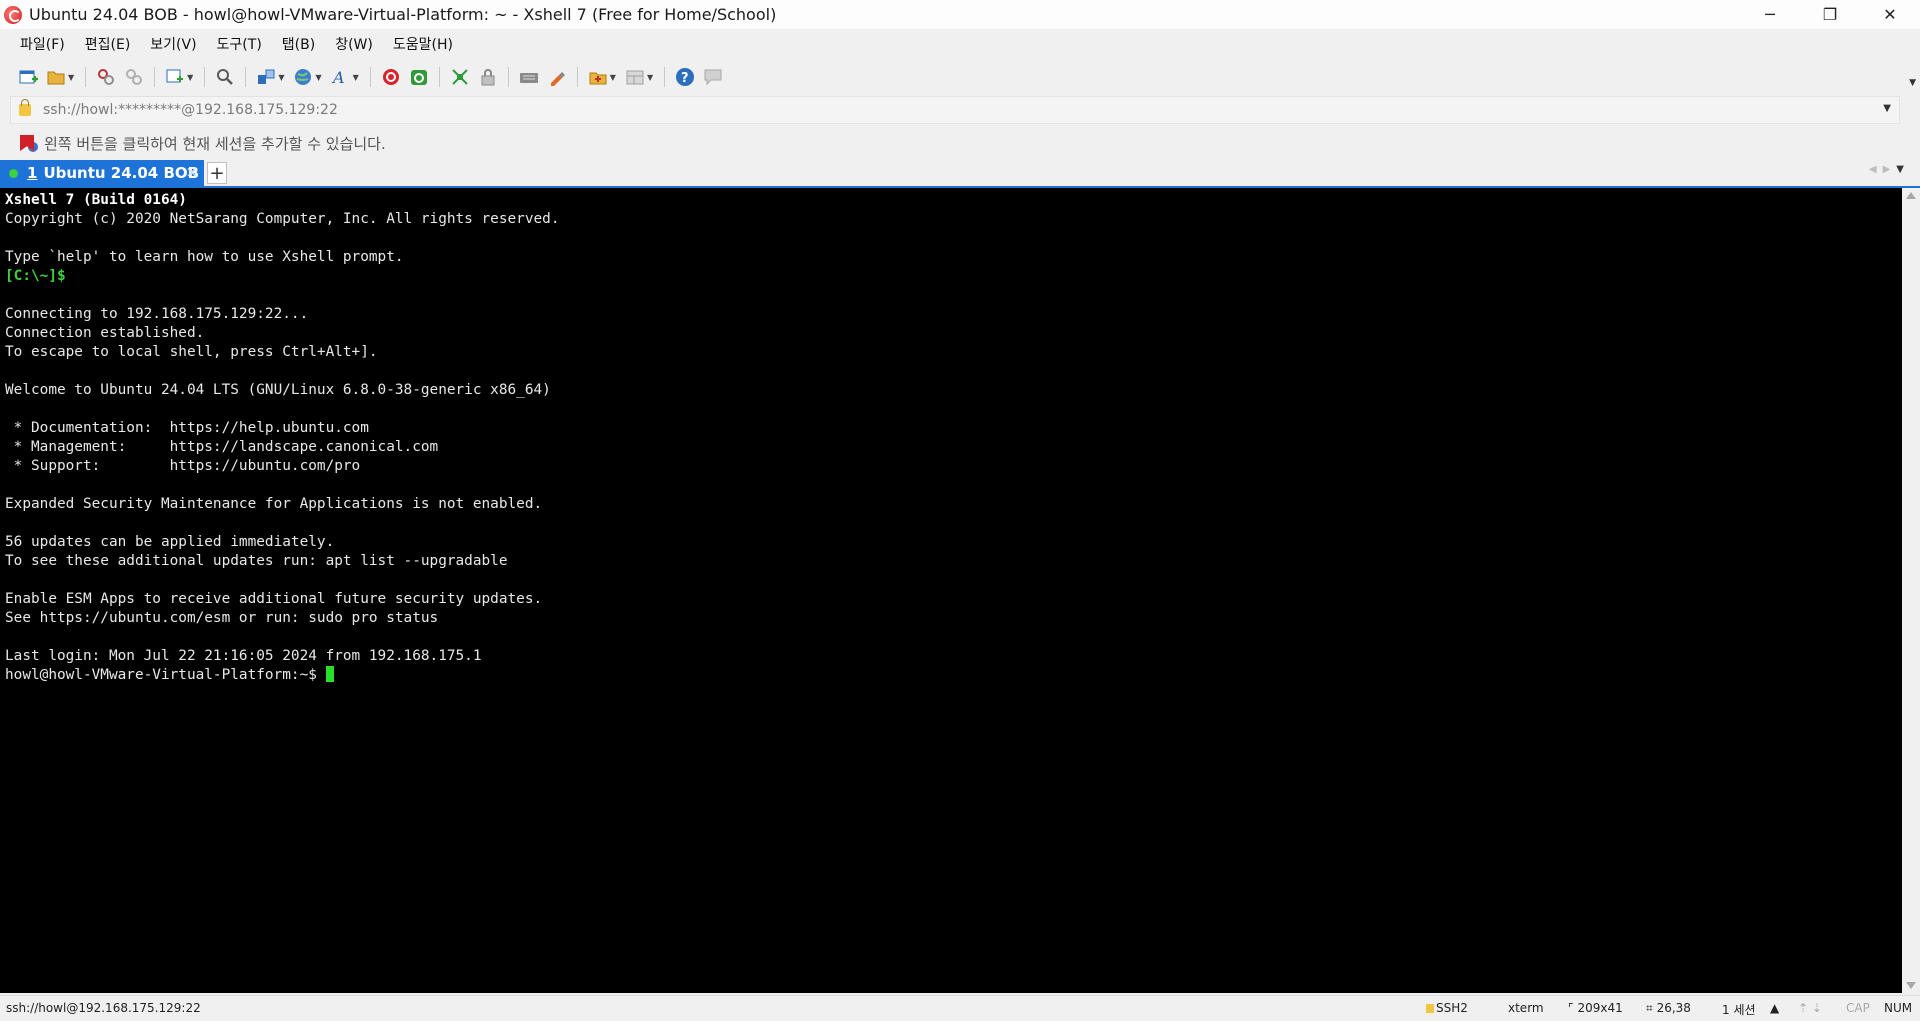 The height and width of the screenshot is (1021, 1920). Describe the element at coordinates (598, 77) in the screenshot. I see `script-icon` at that location.